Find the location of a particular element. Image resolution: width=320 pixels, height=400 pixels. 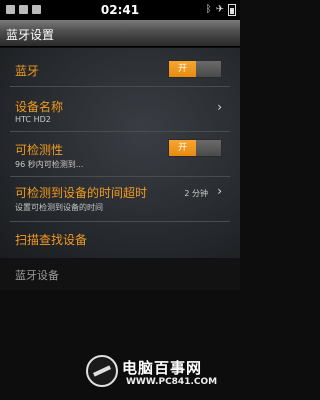

bluetooth-icon: ᛒ is located at coordinates (208, 9).